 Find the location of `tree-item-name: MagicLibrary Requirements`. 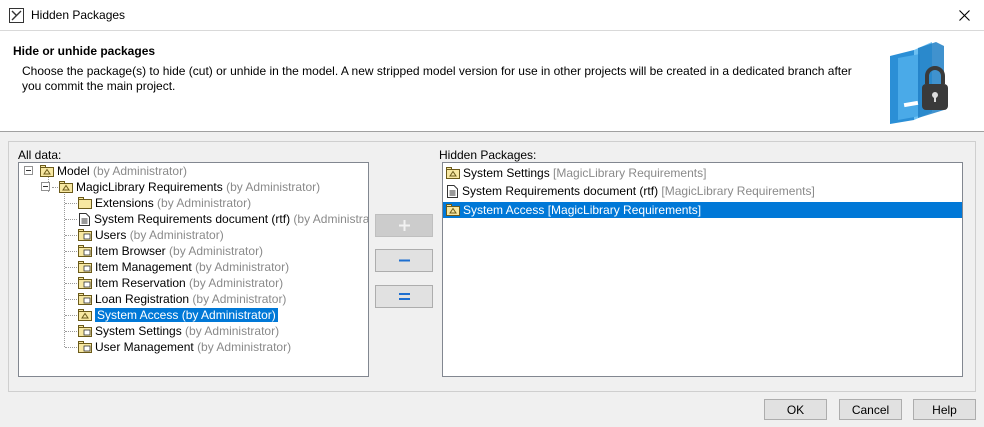

tree-item-name: MagicLibrary Requirements is located at coordinates (149, 187).